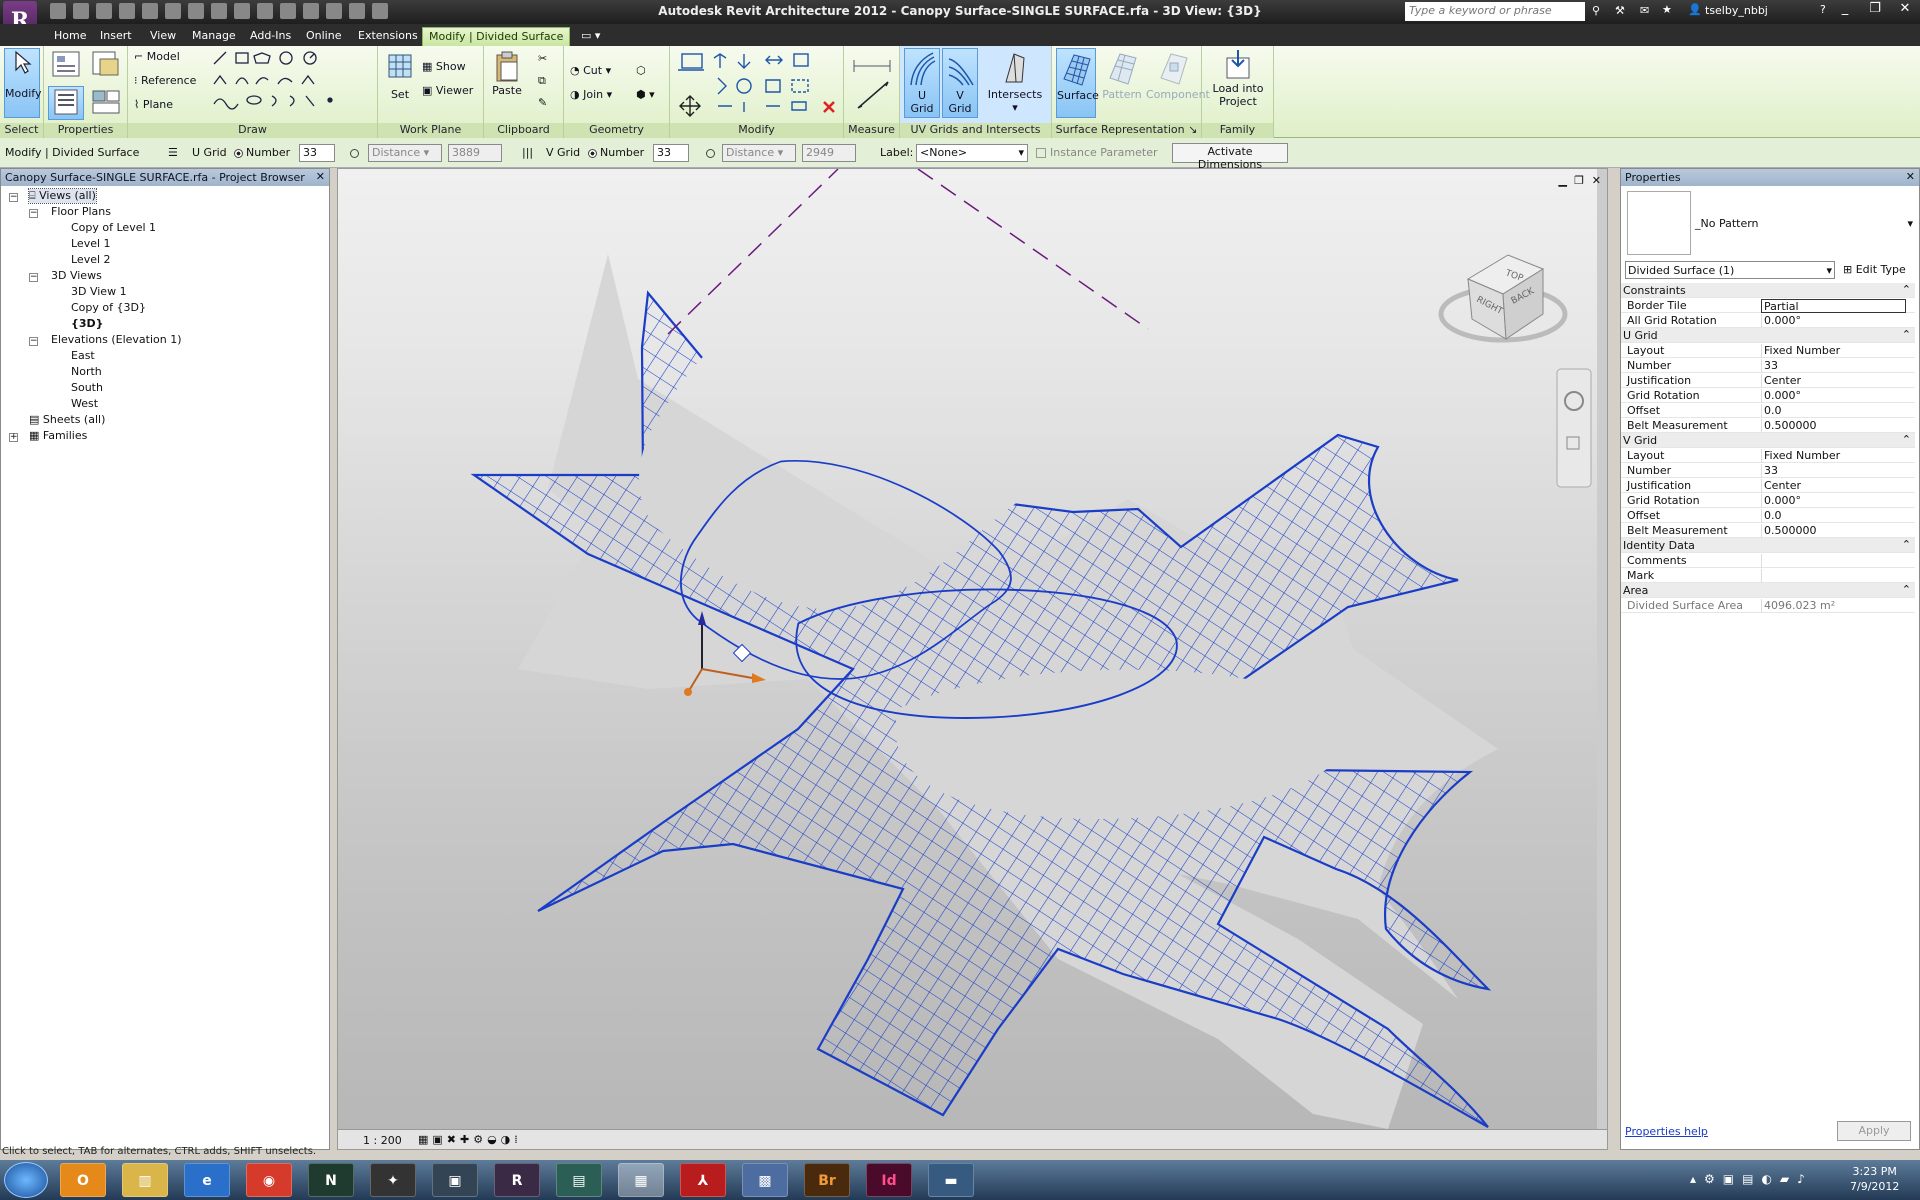 The image size is (1920, 1200). Describe the element at coordinates (1874, 1179) in the screenshot. I see `taskbar-clock: 3:23 PM 7/9/2012` at that location.